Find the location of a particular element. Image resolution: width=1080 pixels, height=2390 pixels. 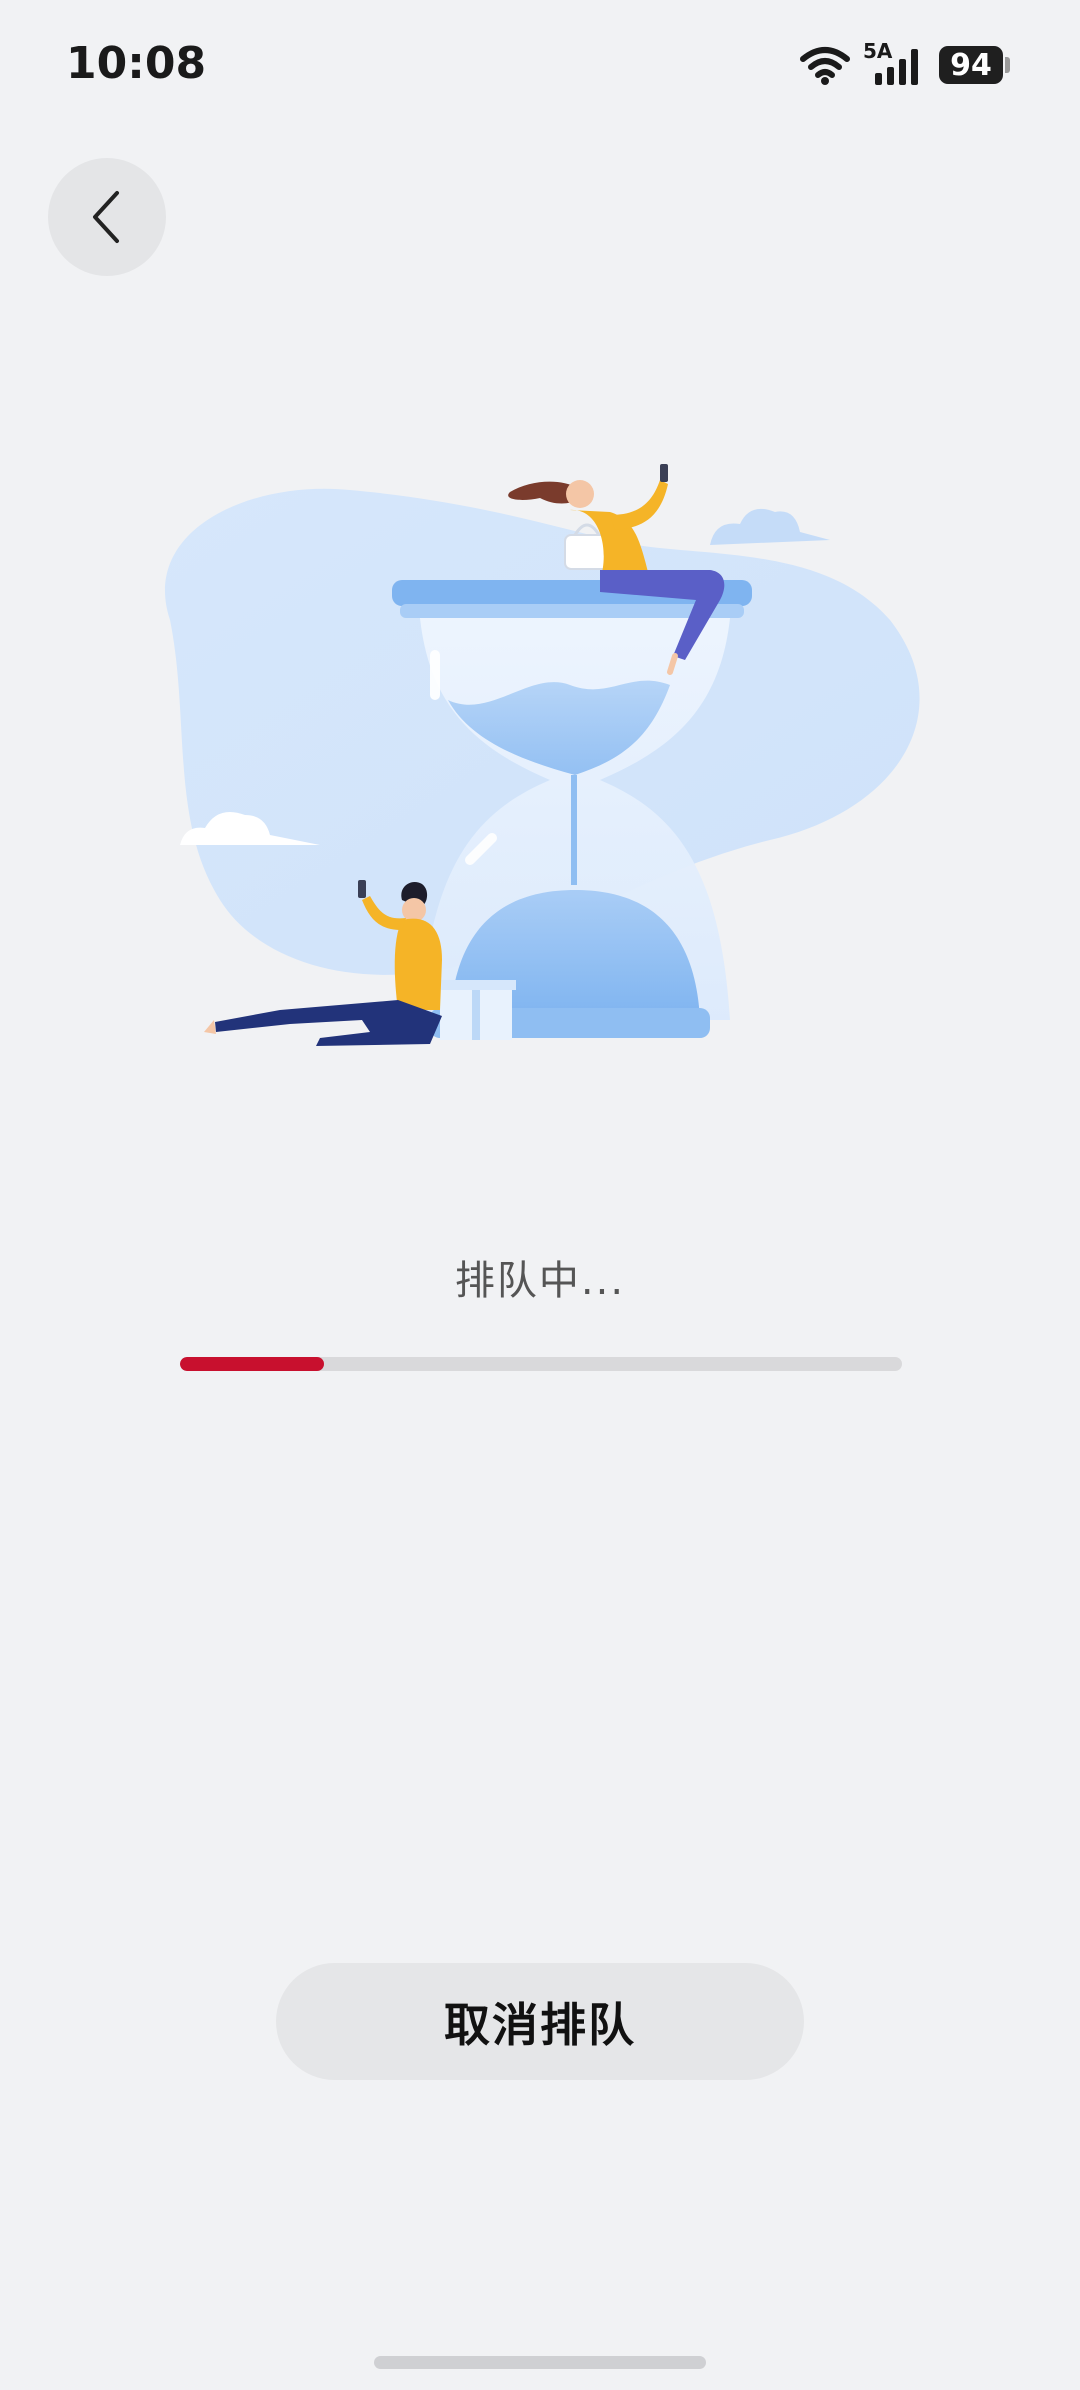

battery-tip is located at coordinates (1007, 65).